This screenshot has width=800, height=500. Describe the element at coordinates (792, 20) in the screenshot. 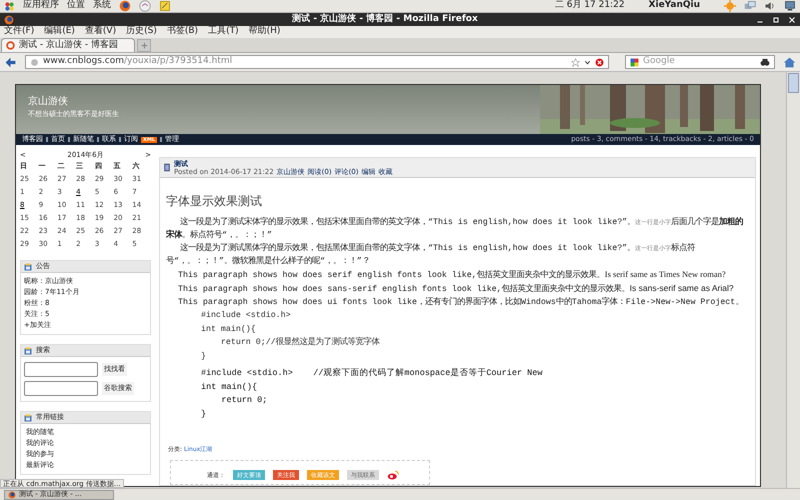

I see `close-icon` at that location.